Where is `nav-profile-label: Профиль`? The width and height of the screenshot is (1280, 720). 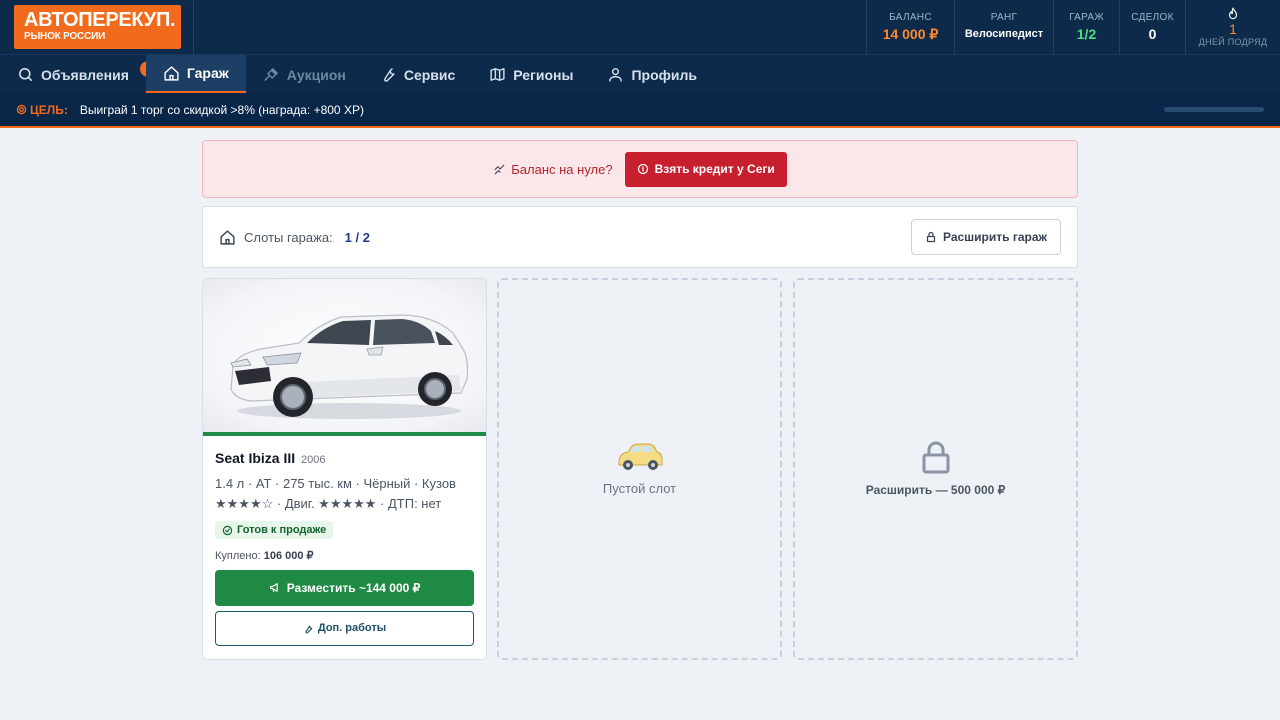
nav-profile-label: Профиль is located at coordinates (664, 74).